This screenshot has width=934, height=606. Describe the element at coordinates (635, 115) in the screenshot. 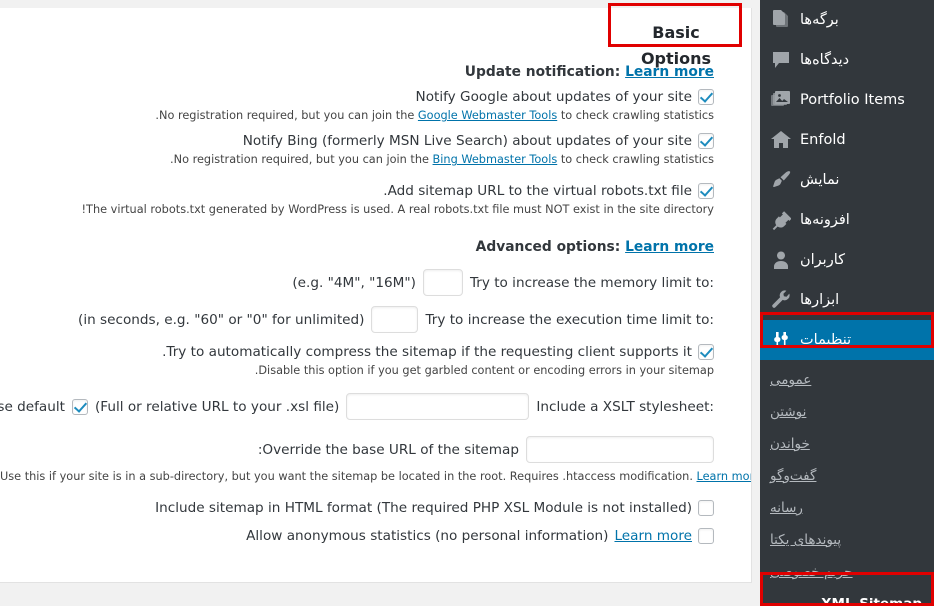

I see `notify-google-note-suffix: to check crawling statistics` at that location.